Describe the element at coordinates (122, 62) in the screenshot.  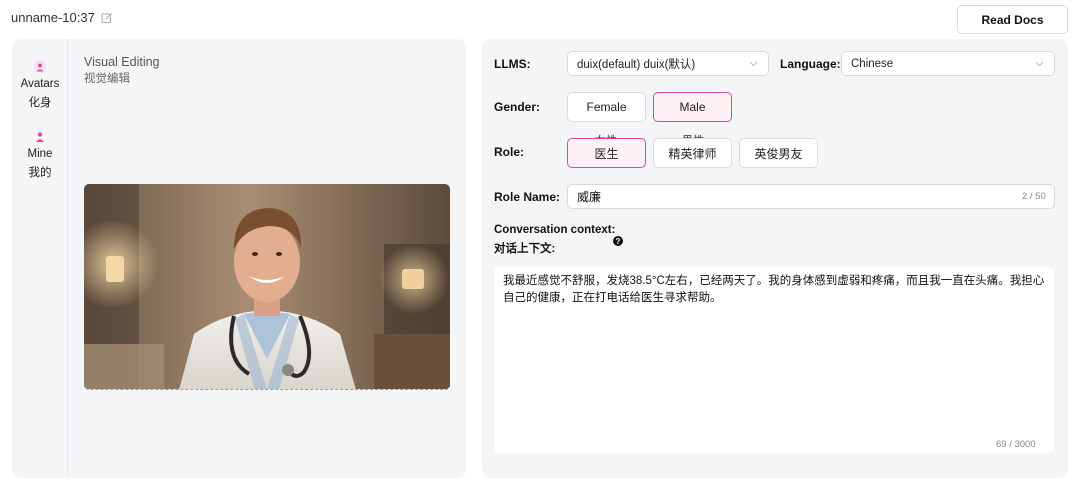
I see `editor-title: Visual Editing` at that location.